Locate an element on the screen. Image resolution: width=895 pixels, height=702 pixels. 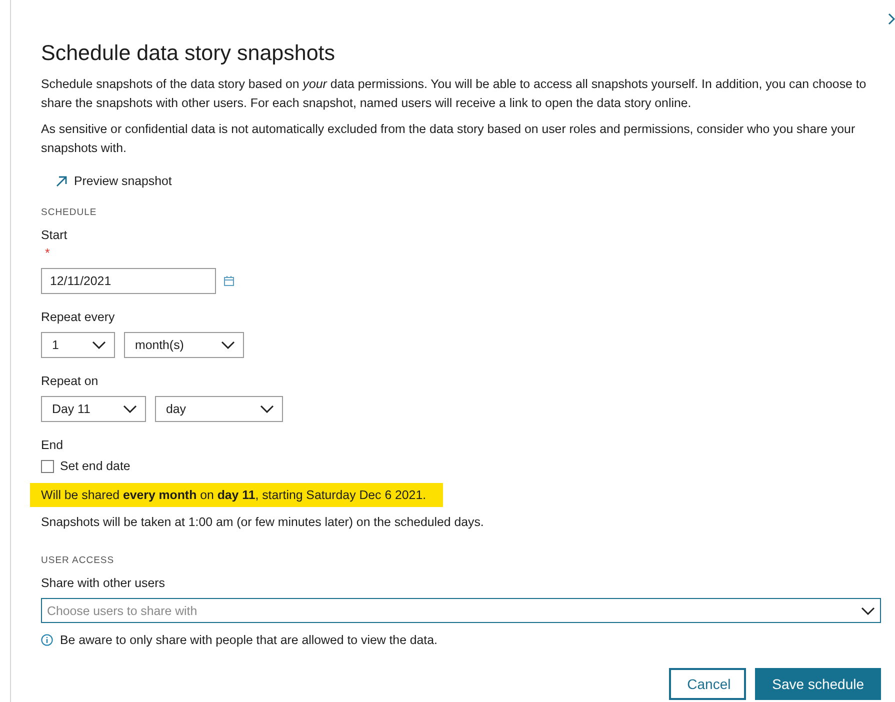
date-field: 12/11/2021 is located at coordinates (128, 281).